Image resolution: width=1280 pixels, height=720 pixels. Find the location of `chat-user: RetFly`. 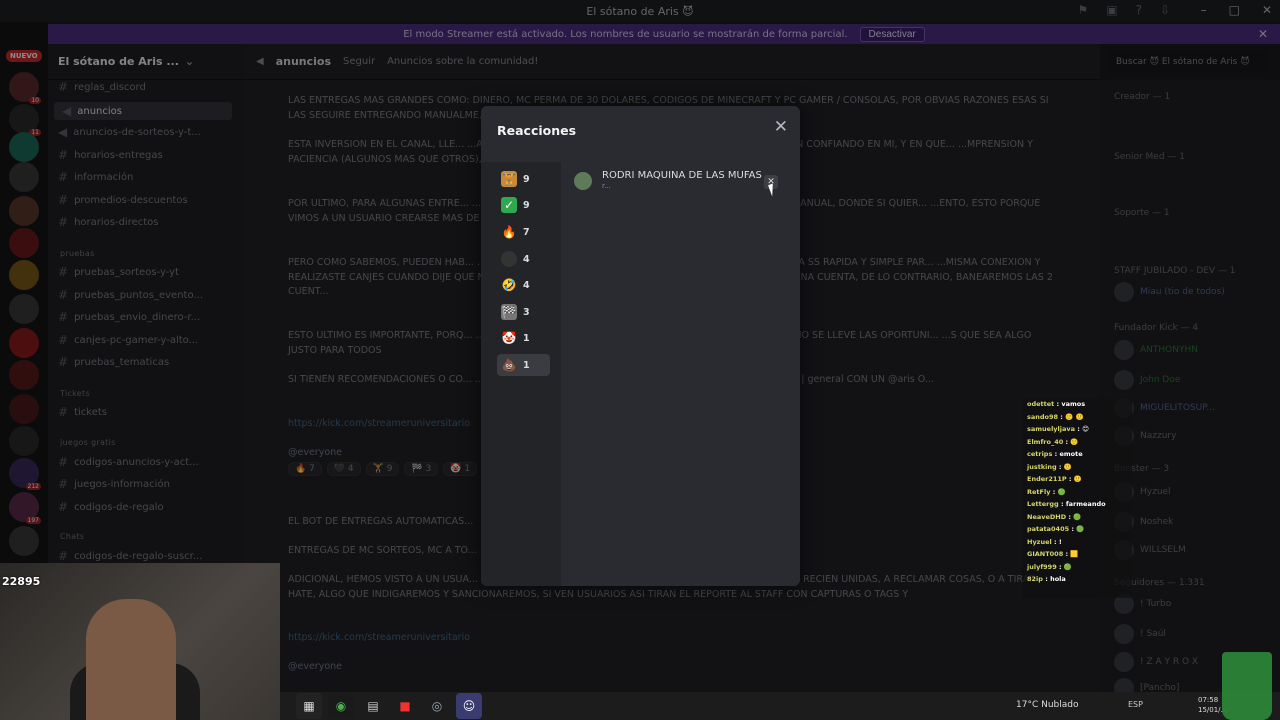

chat-user: RetFly is located at coordinates (1039, 491).